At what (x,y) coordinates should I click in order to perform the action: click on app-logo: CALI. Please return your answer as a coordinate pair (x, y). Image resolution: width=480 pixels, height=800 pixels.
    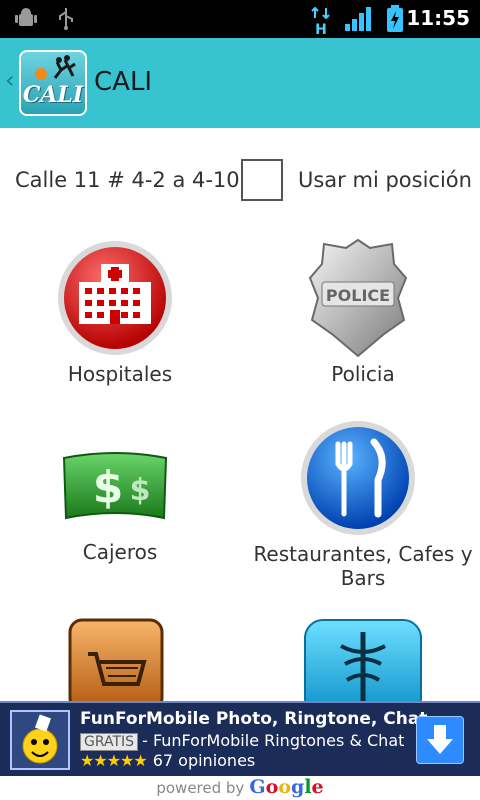
    Looking at the image, I should click on (53, 83).